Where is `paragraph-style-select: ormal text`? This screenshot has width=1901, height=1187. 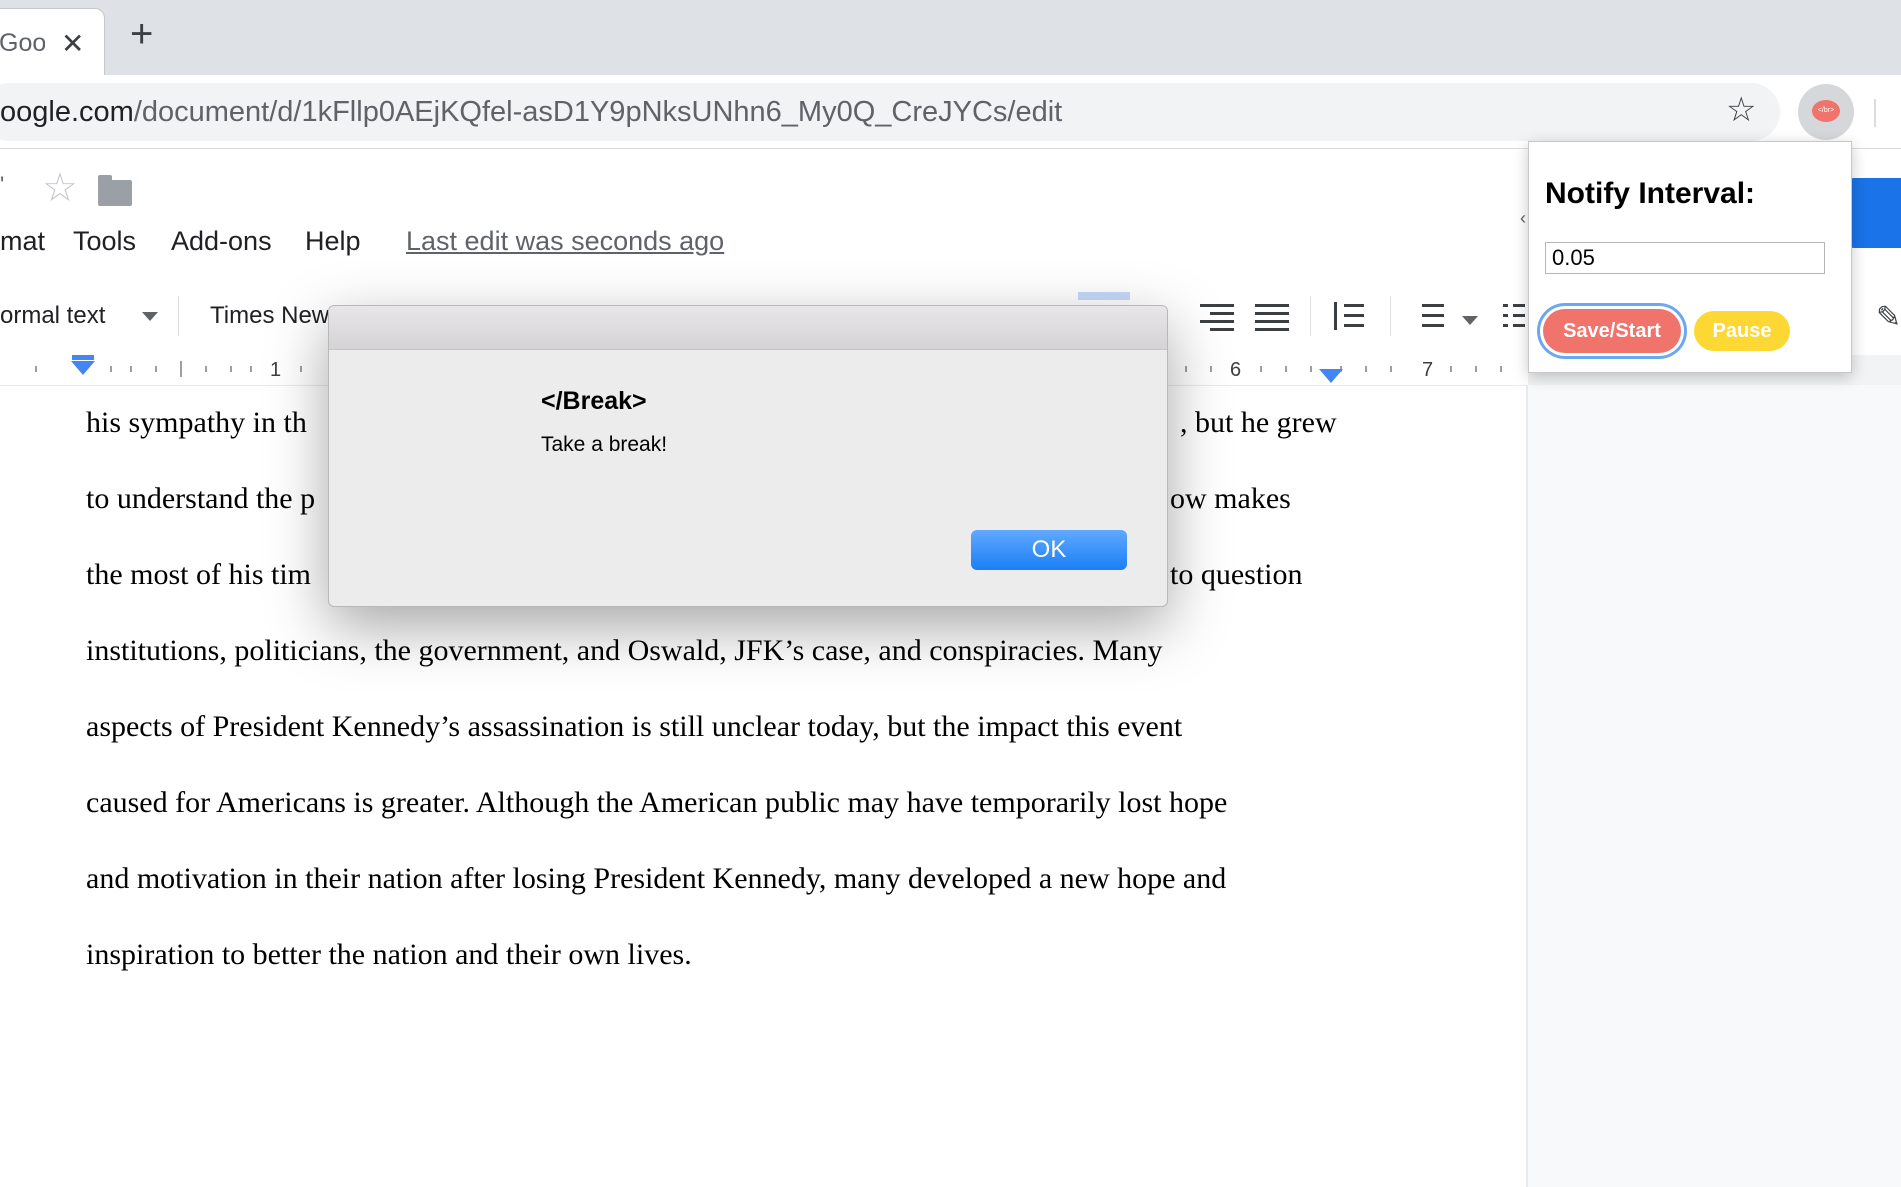
paragraph-style-select: ormal text is located at coordinates (52, 316).